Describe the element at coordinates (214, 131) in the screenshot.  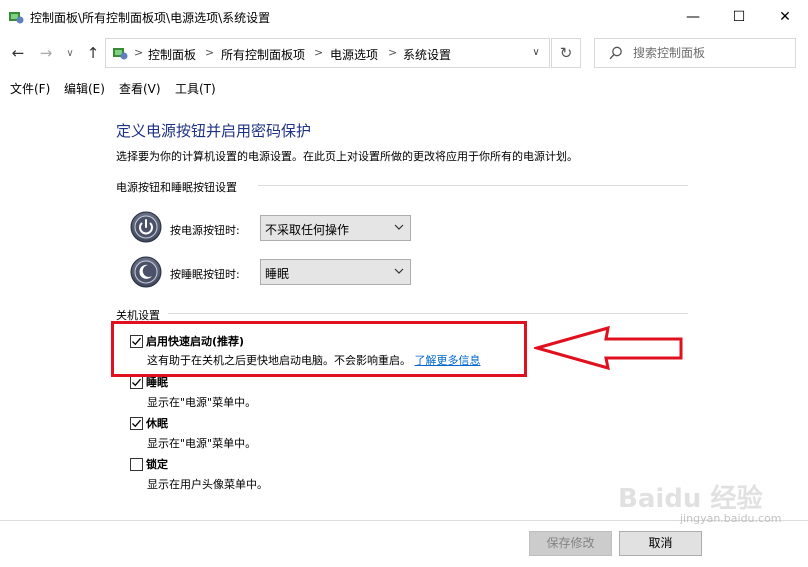
I see `page-title: 定义电源按钮并启用密码保护` at that location.